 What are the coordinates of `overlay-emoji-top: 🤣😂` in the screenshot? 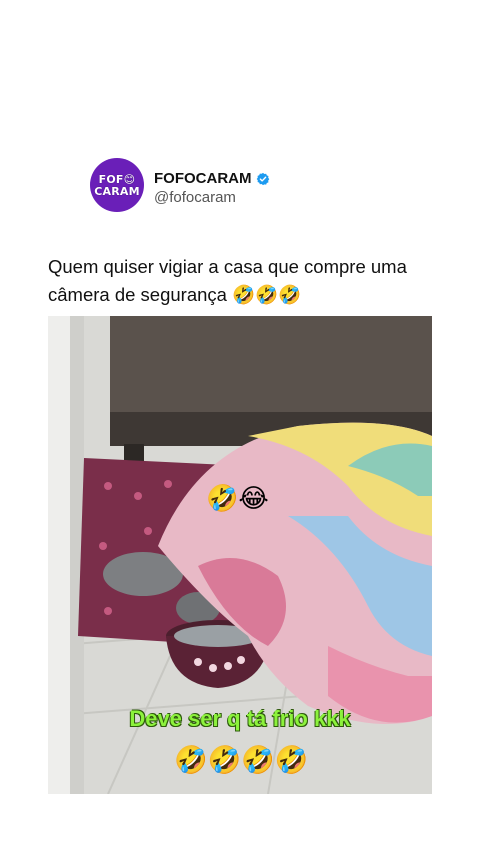 It's located at (237, 499).